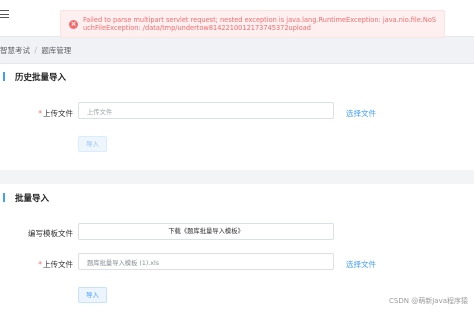 This screenshot has width=474, height=312. I want to click on template-file-label: 编写模板文件, so click(50, 233).